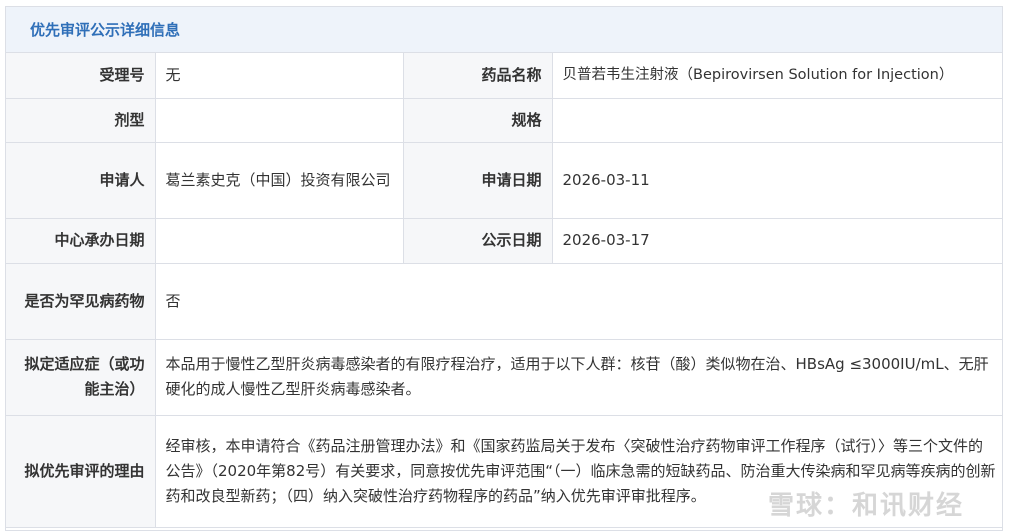 Image resolution: width=1010 pixels, height=531 pixels. Describe the element at coordinates (81, 180) in the screenshot. I see `applicant-label: 申请人` at that location.